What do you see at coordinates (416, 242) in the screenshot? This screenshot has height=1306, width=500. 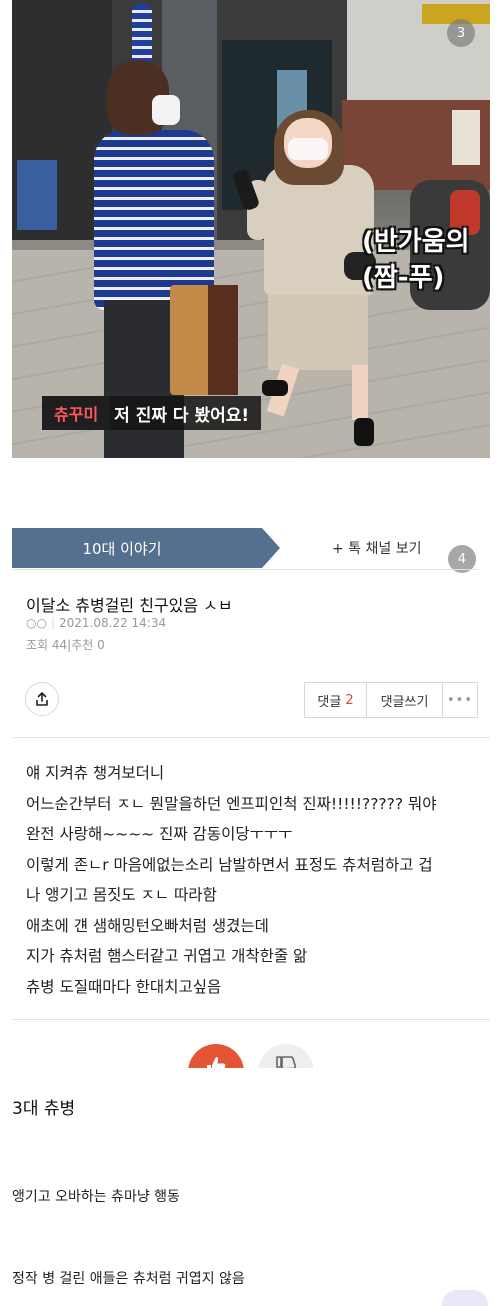 I see `overlay-line-1: (반가움의` at bounding box center [416, 242].